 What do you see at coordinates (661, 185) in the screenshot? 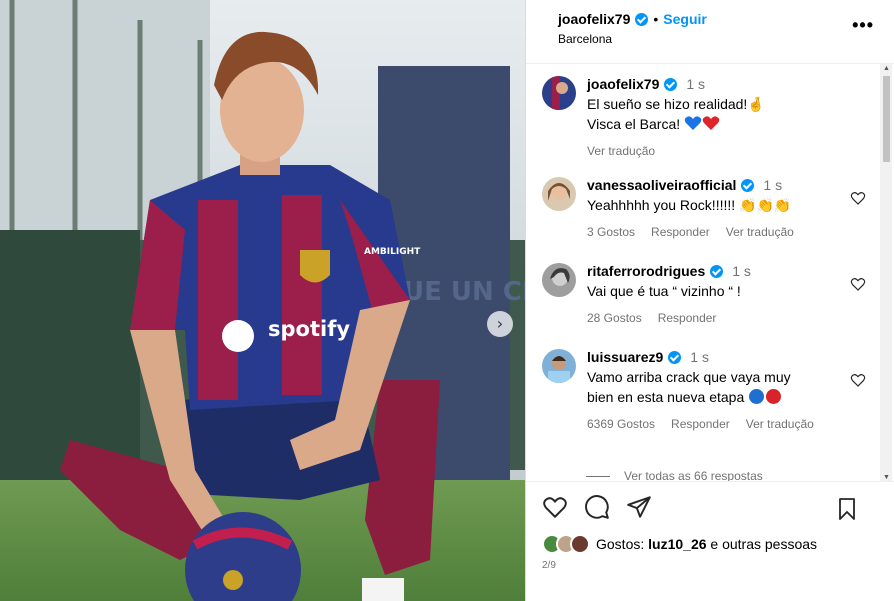
I see `comment-username: vanessaoliveiraofficial` at bounding box center [661, 185].